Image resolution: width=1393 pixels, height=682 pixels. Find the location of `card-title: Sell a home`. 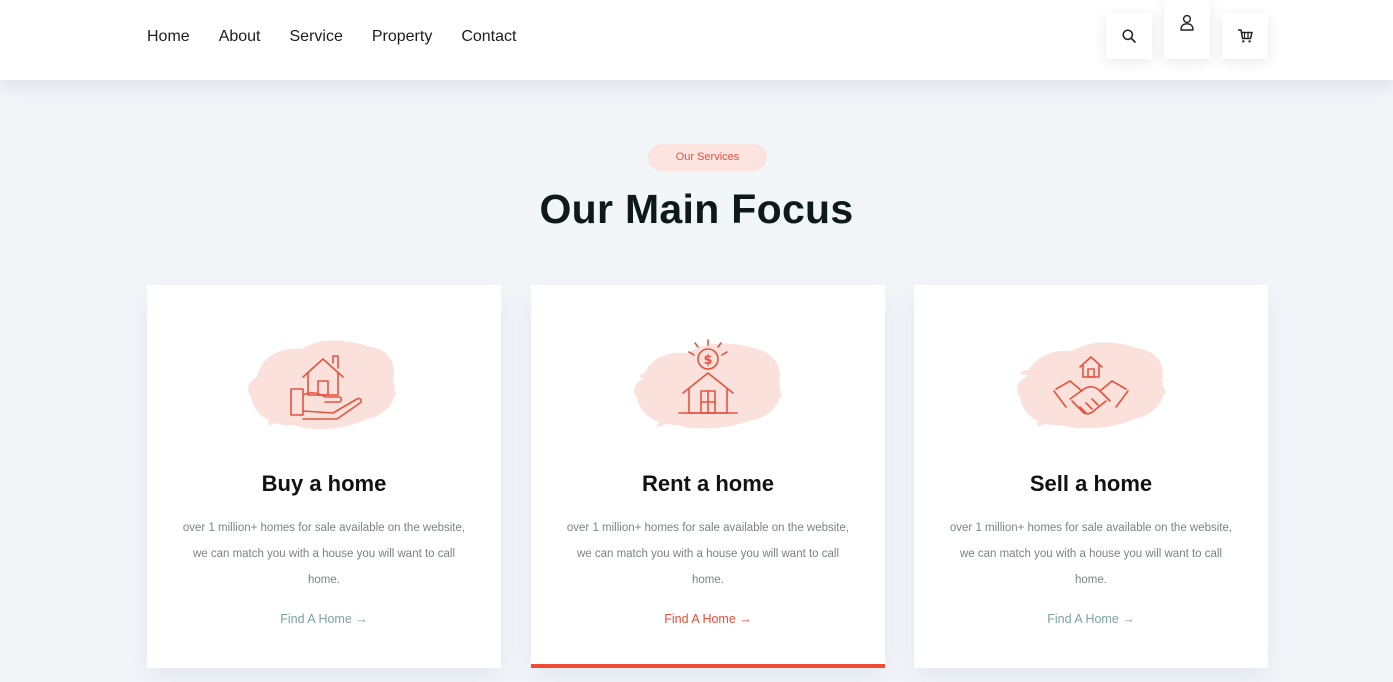

card-title: Sell a home is located at coordinates (1091, 483).